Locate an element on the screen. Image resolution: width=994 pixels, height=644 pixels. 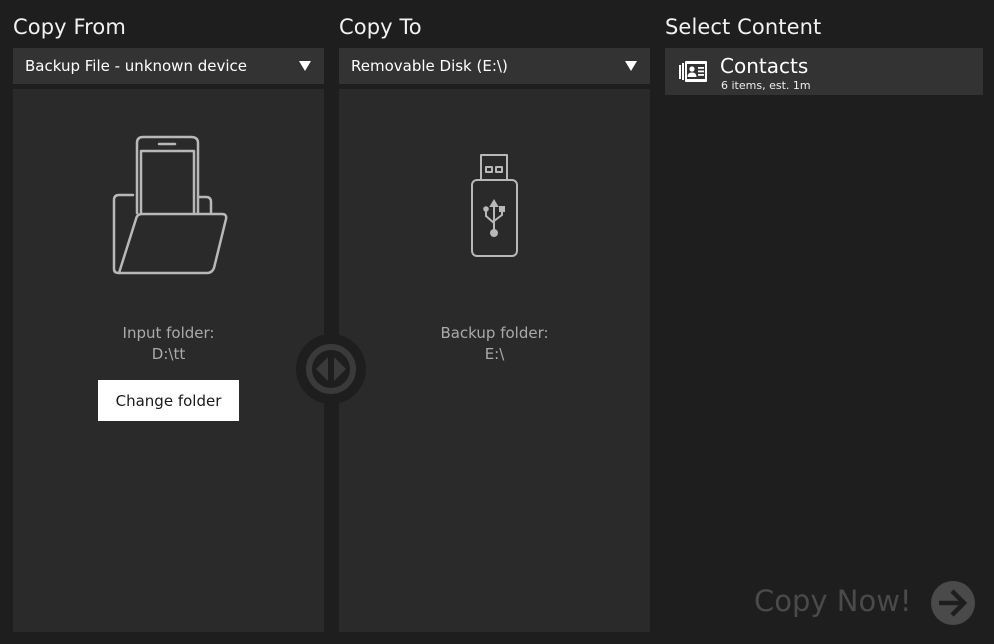
arrow-right-icon is located at coordinates (953, 603).